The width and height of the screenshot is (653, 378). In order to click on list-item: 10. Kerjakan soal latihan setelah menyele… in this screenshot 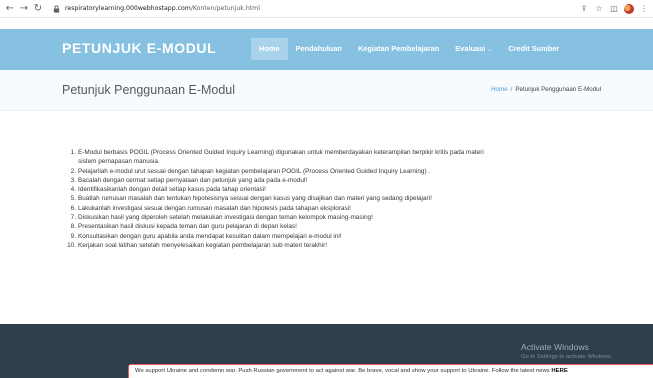, I will do `click(344, 245)`.